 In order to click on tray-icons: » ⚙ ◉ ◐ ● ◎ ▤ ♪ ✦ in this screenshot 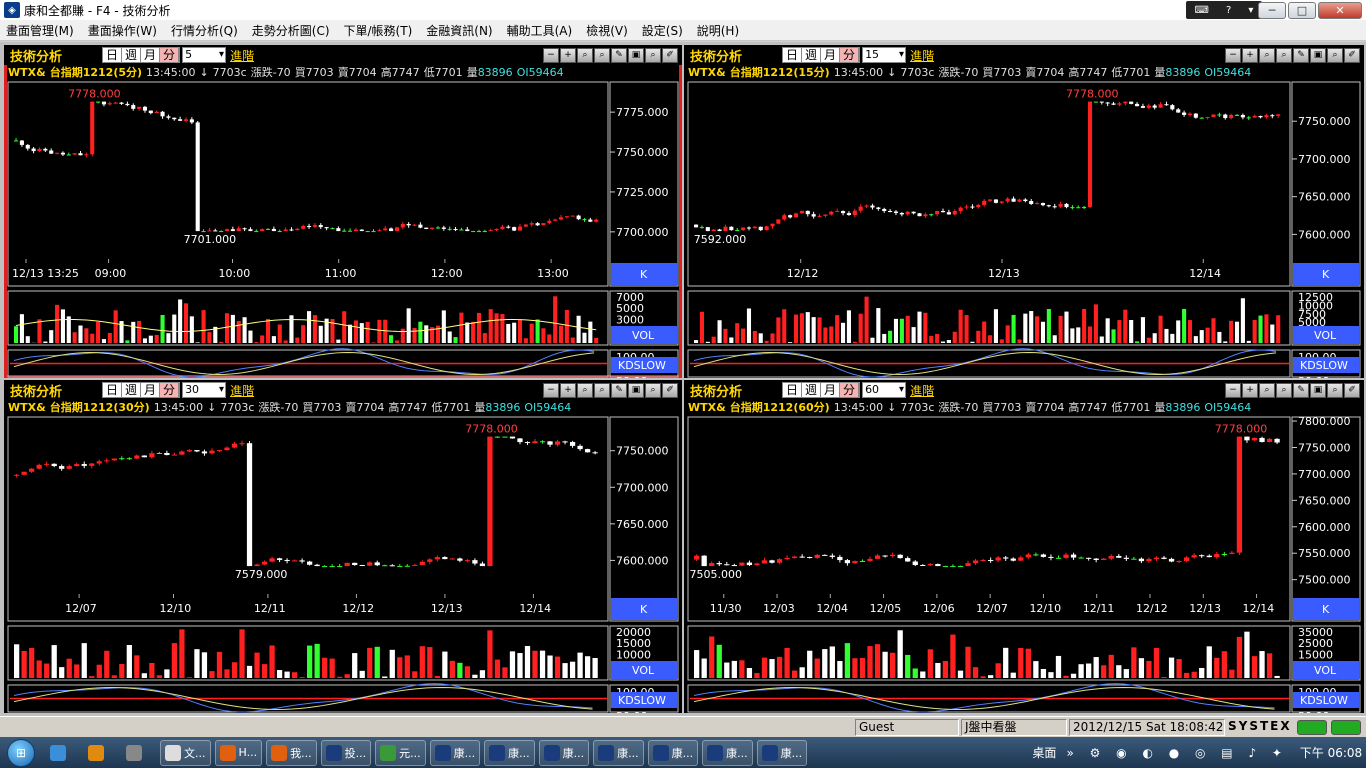, I will do `click(1177, 753)`.